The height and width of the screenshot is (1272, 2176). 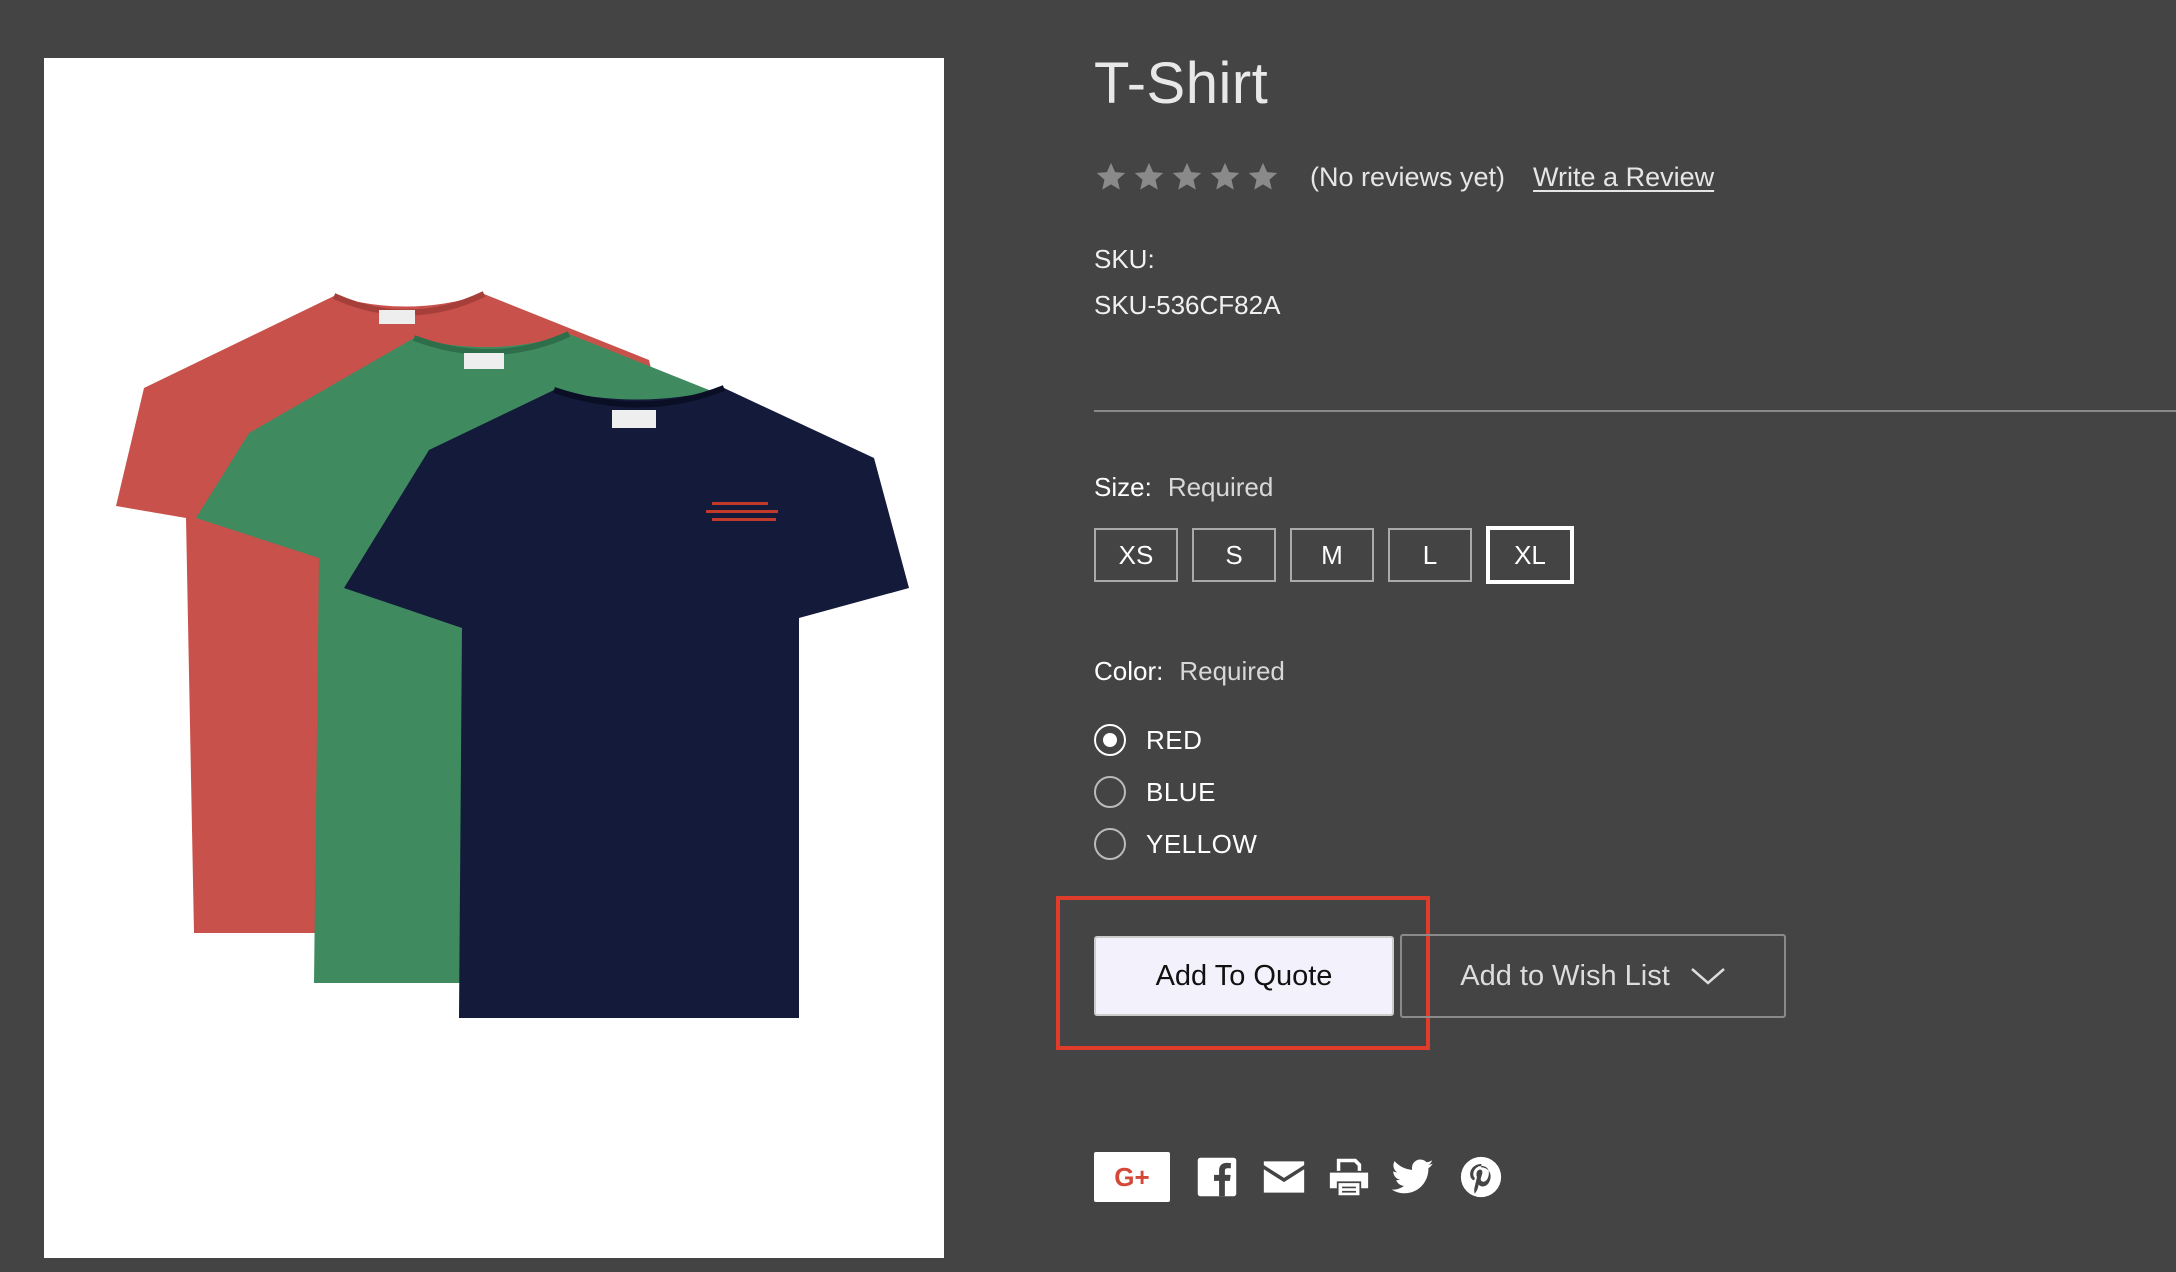 I want to click on rating-stars, so click(x=1187, y=177).